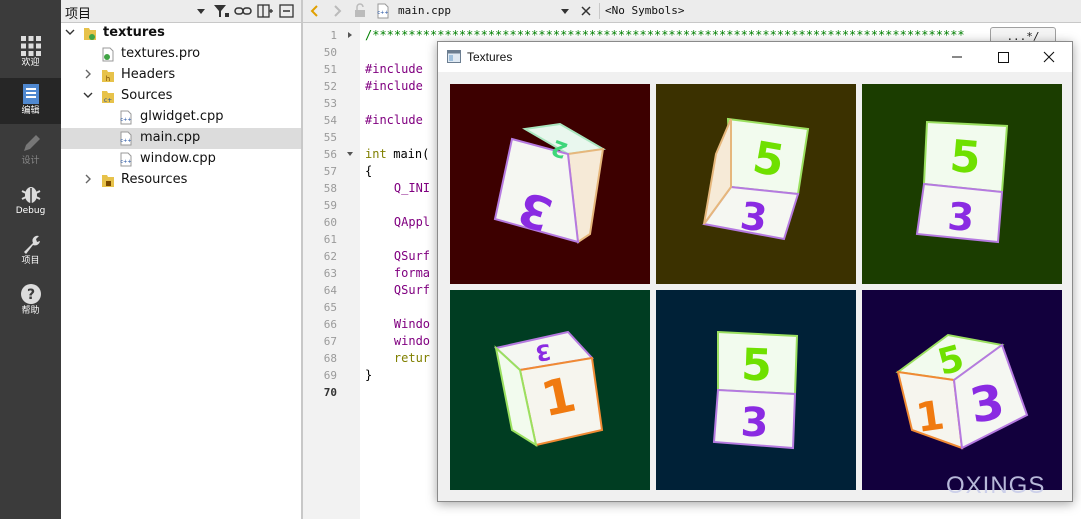 The height and width of the screenshot is (519, 1081). I want to click on code-line: QAppl, so click(398, 222).